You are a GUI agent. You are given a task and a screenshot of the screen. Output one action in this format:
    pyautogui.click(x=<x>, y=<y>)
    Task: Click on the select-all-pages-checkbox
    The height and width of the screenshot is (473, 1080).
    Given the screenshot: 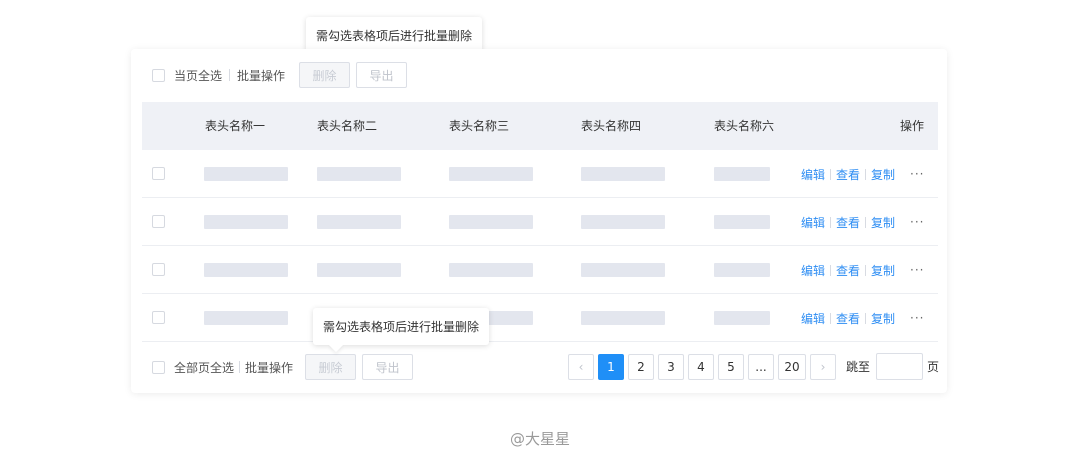 What is the action you would take?
    pyautogui.click(x=158, y=367)
    